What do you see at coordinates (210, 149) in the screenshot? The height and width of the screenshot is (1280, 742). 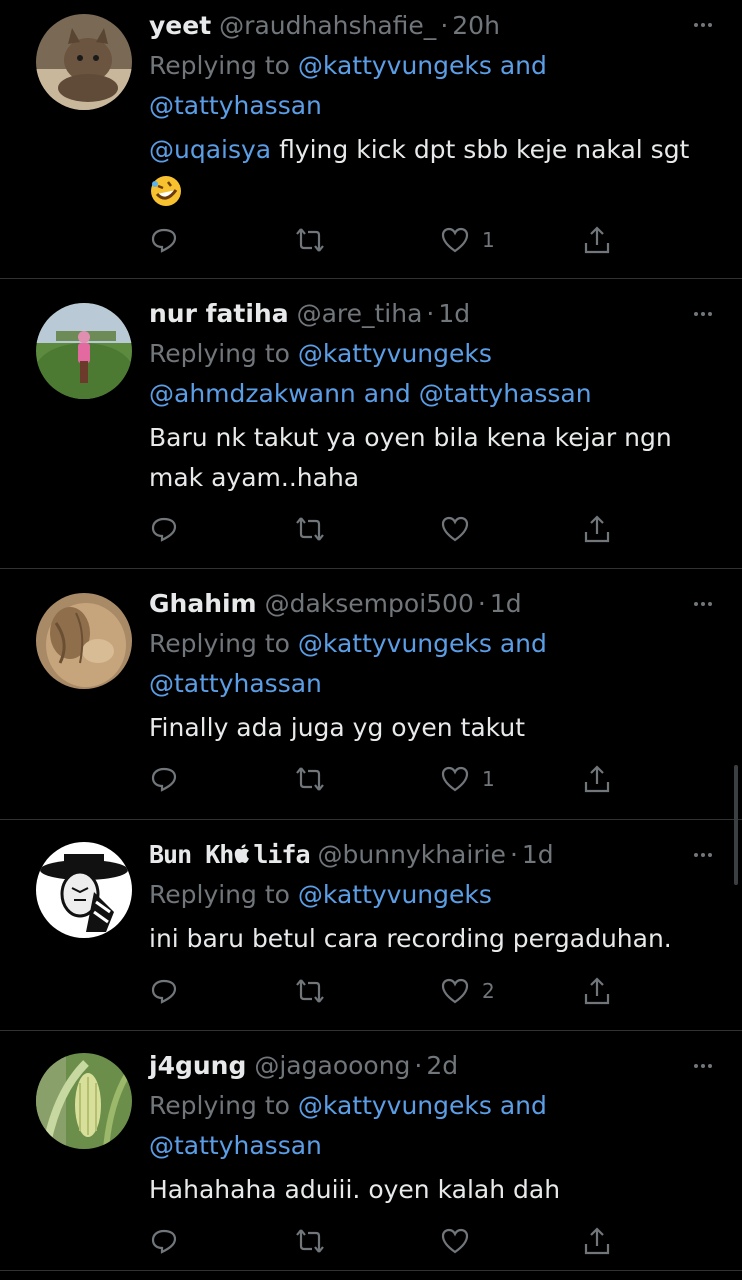 I see `mention-link: @uqaisya` at bounding box center [210, 149].